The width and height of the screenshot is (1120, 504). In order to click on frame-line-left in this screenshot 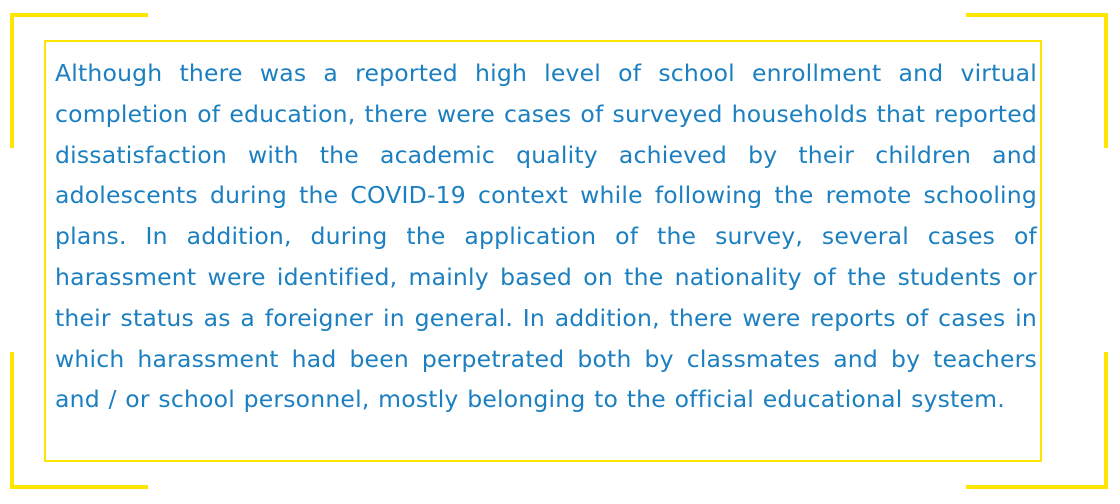, I will do `click(45, 251)`.